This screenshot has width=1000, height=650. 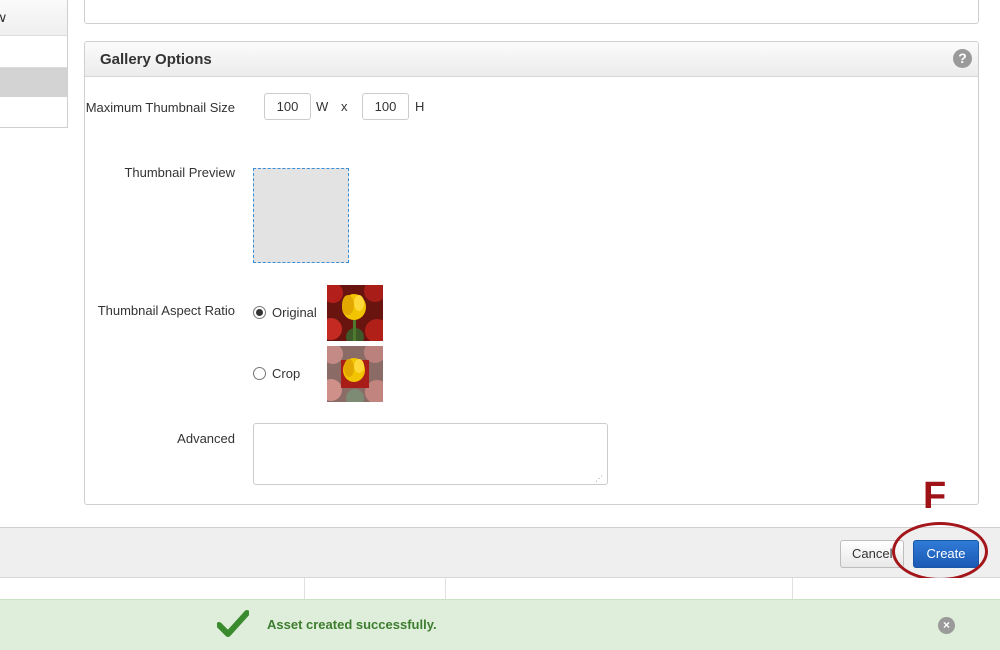 What do you see at coordinates (935, 496) in the screenshot?
I see `annotation-letter: F` at bounding box center [935, 496].